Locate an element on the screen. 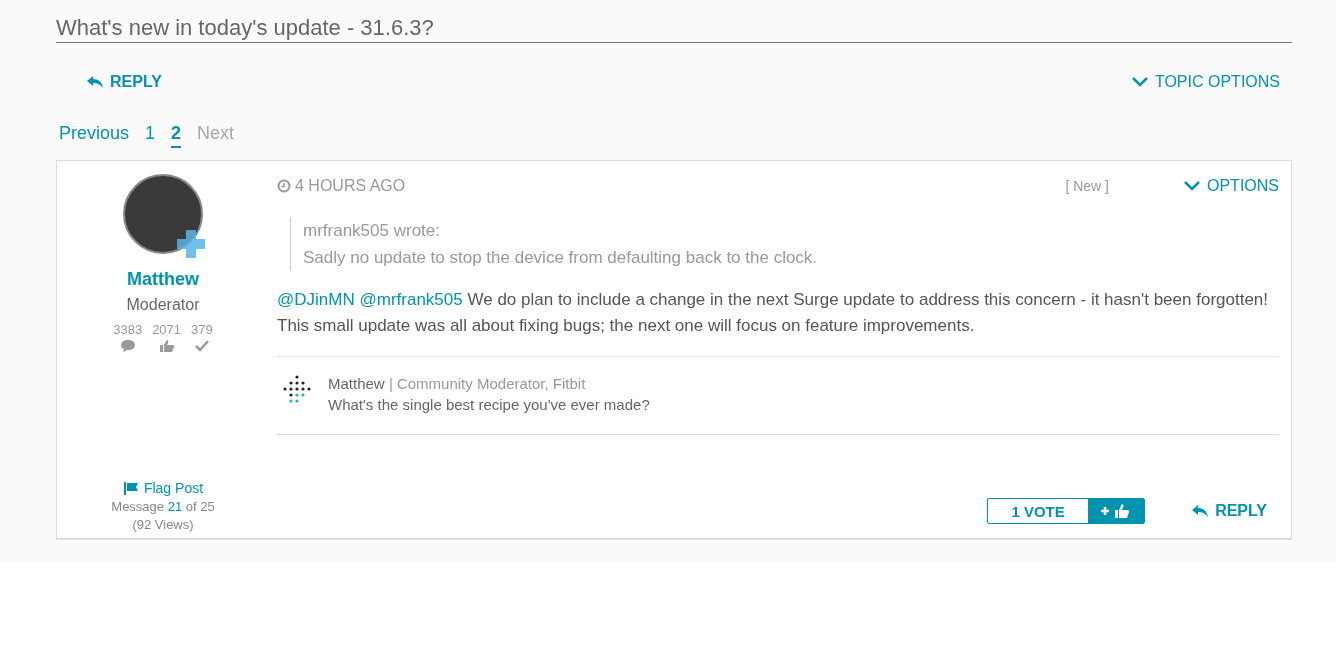  moderator-badge-icon is located at coordinates (191, 244).